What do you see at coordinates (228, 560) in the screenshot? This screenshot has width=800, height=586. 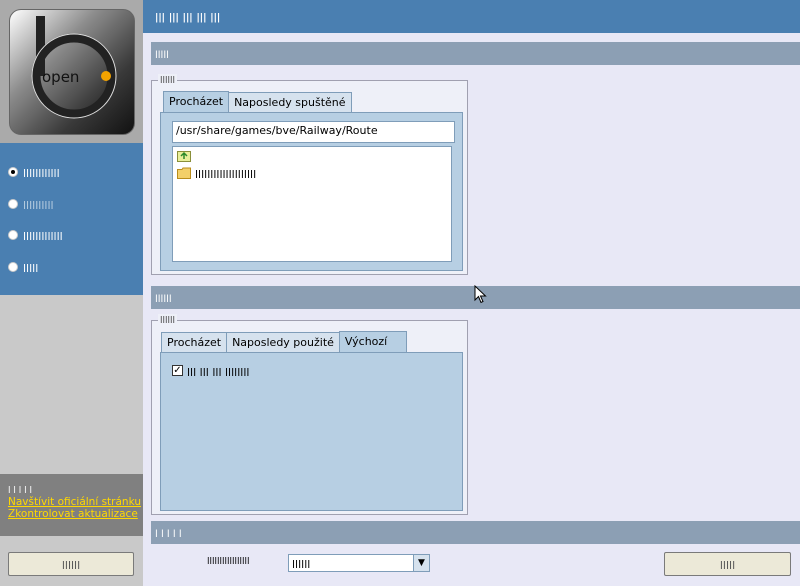 I see `language-label: ꞁꞁꞁꞁꞁꞁꞁꞁꞁꞁꞁꞁꞁꞁꞁꞁꞁ` at bounding box center [228, 560].